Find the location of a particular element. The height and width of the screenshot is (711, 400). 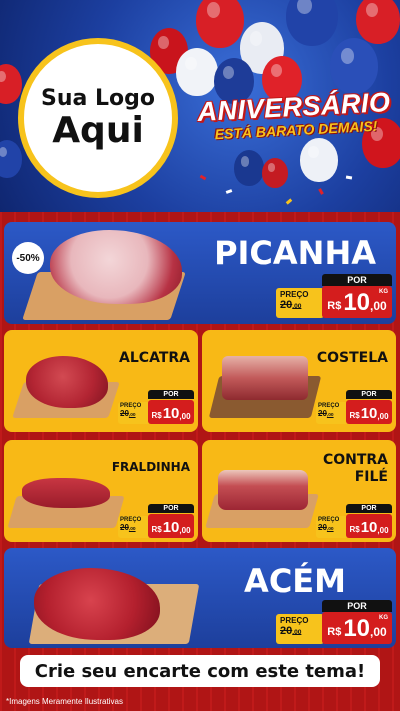

product-name: FRALDINHA is located at coordinates (150, 467).